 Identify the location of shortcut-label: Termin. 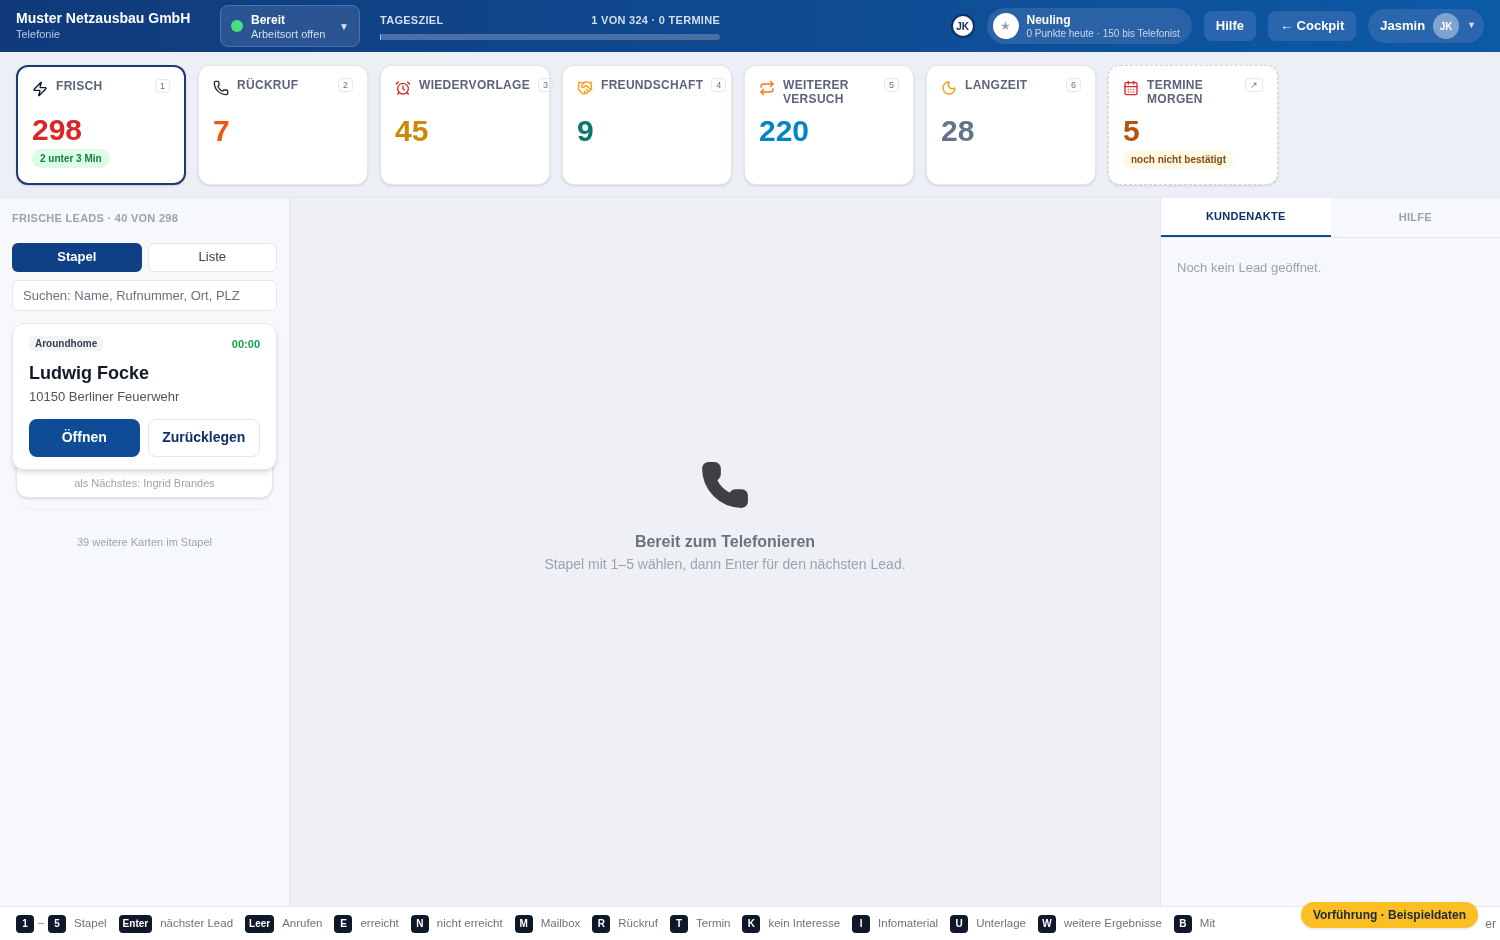
(713, 923).